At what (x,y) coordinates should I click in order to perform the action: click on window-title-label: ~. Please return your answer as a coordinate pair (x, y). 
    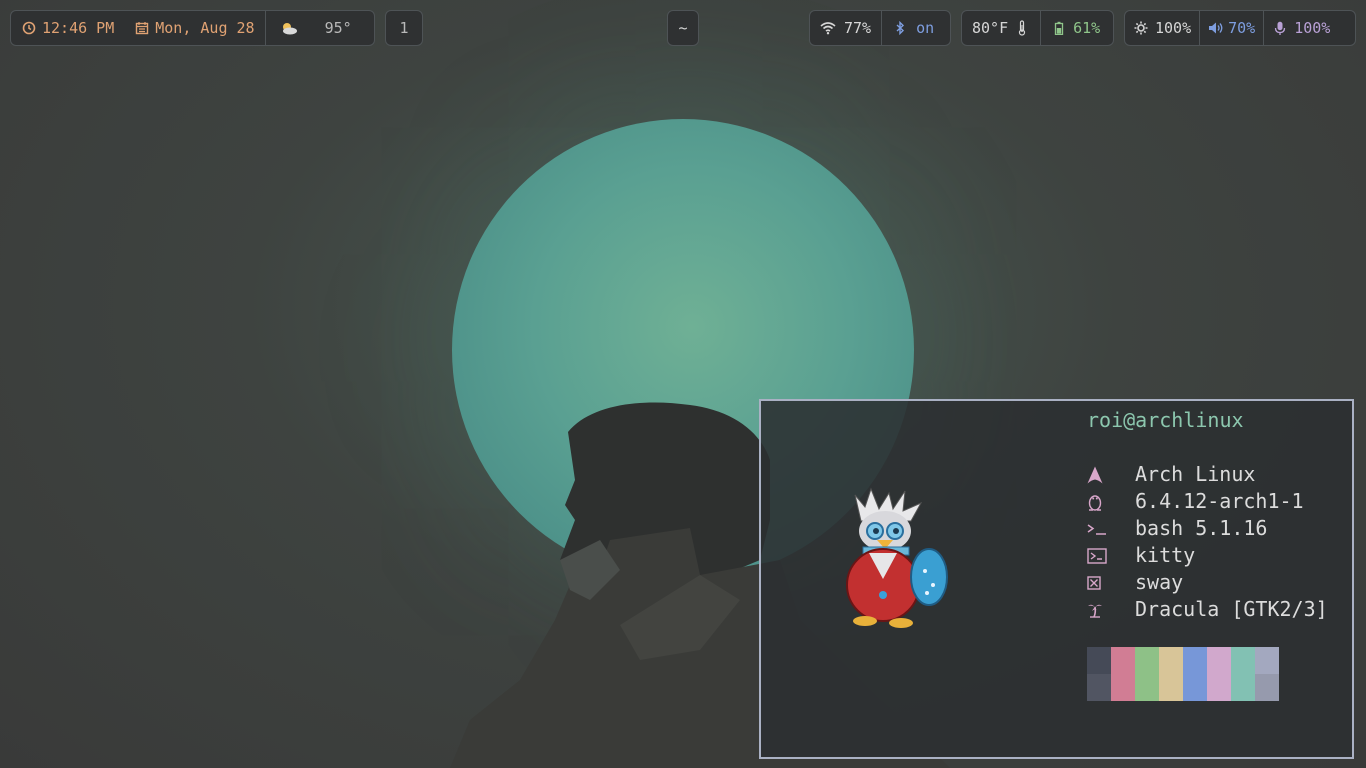
    Looking at the image, I should click on (683, 28).